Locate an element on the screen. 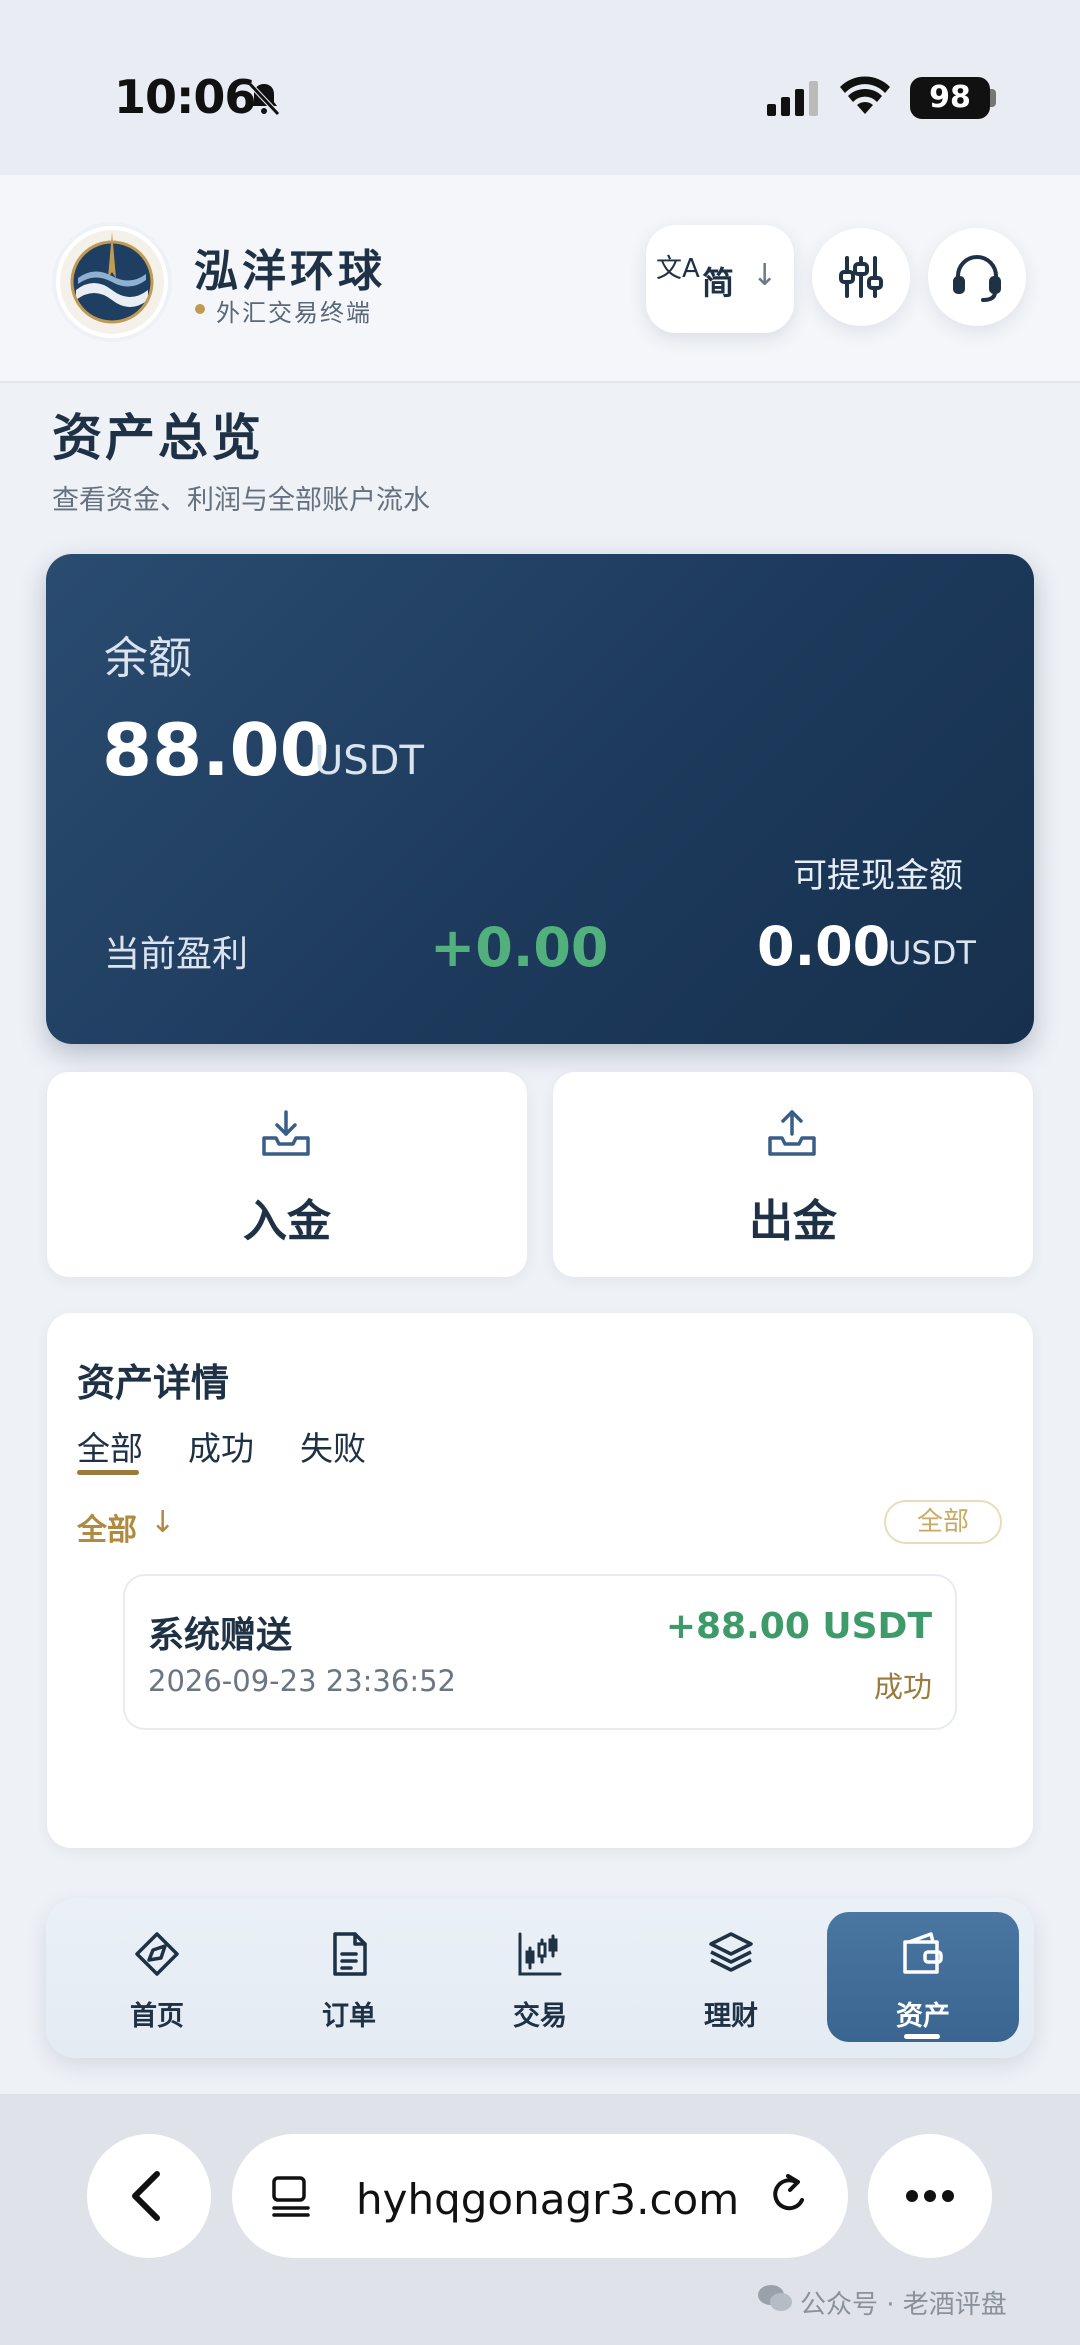  tab-label: 首页 is located at coordinates (157, 2016).